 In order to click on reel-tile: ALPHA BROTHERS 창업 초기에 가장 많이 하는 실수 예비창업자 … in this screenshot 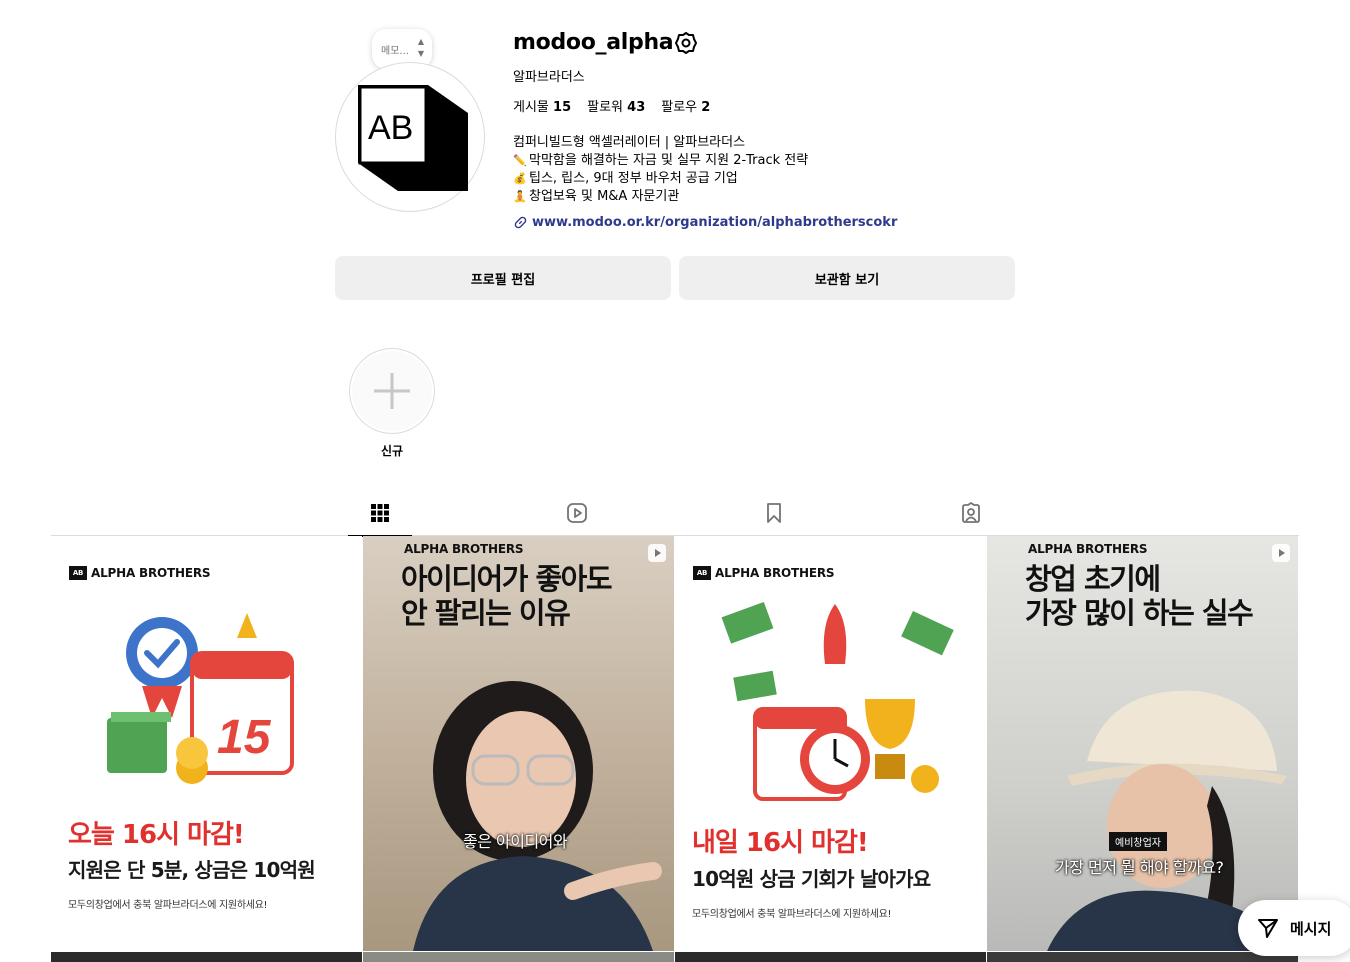, I will do `click(1142, 743)`.